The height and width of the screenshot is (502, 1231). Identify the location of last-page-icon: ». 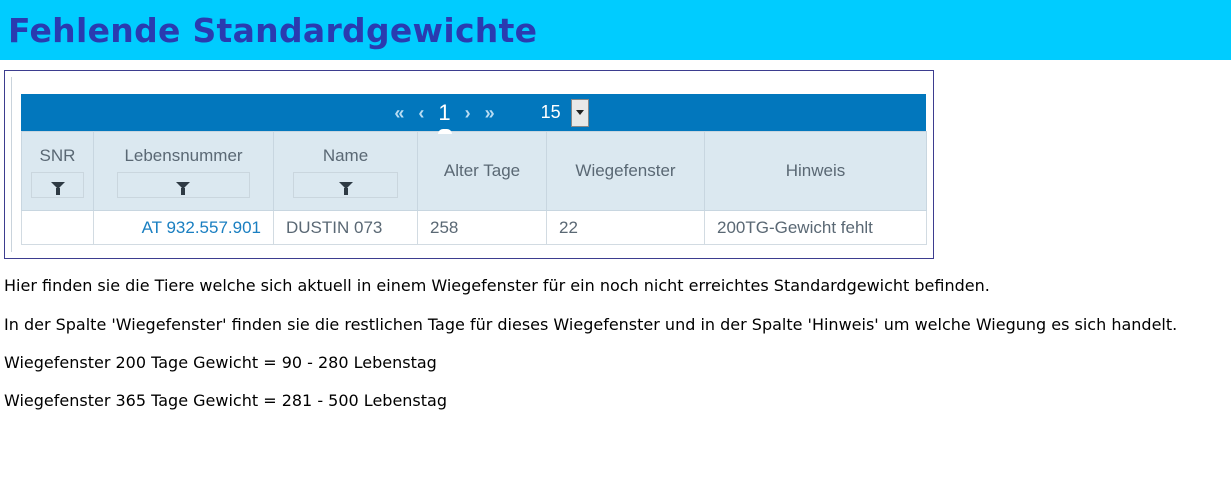
(490, 113).